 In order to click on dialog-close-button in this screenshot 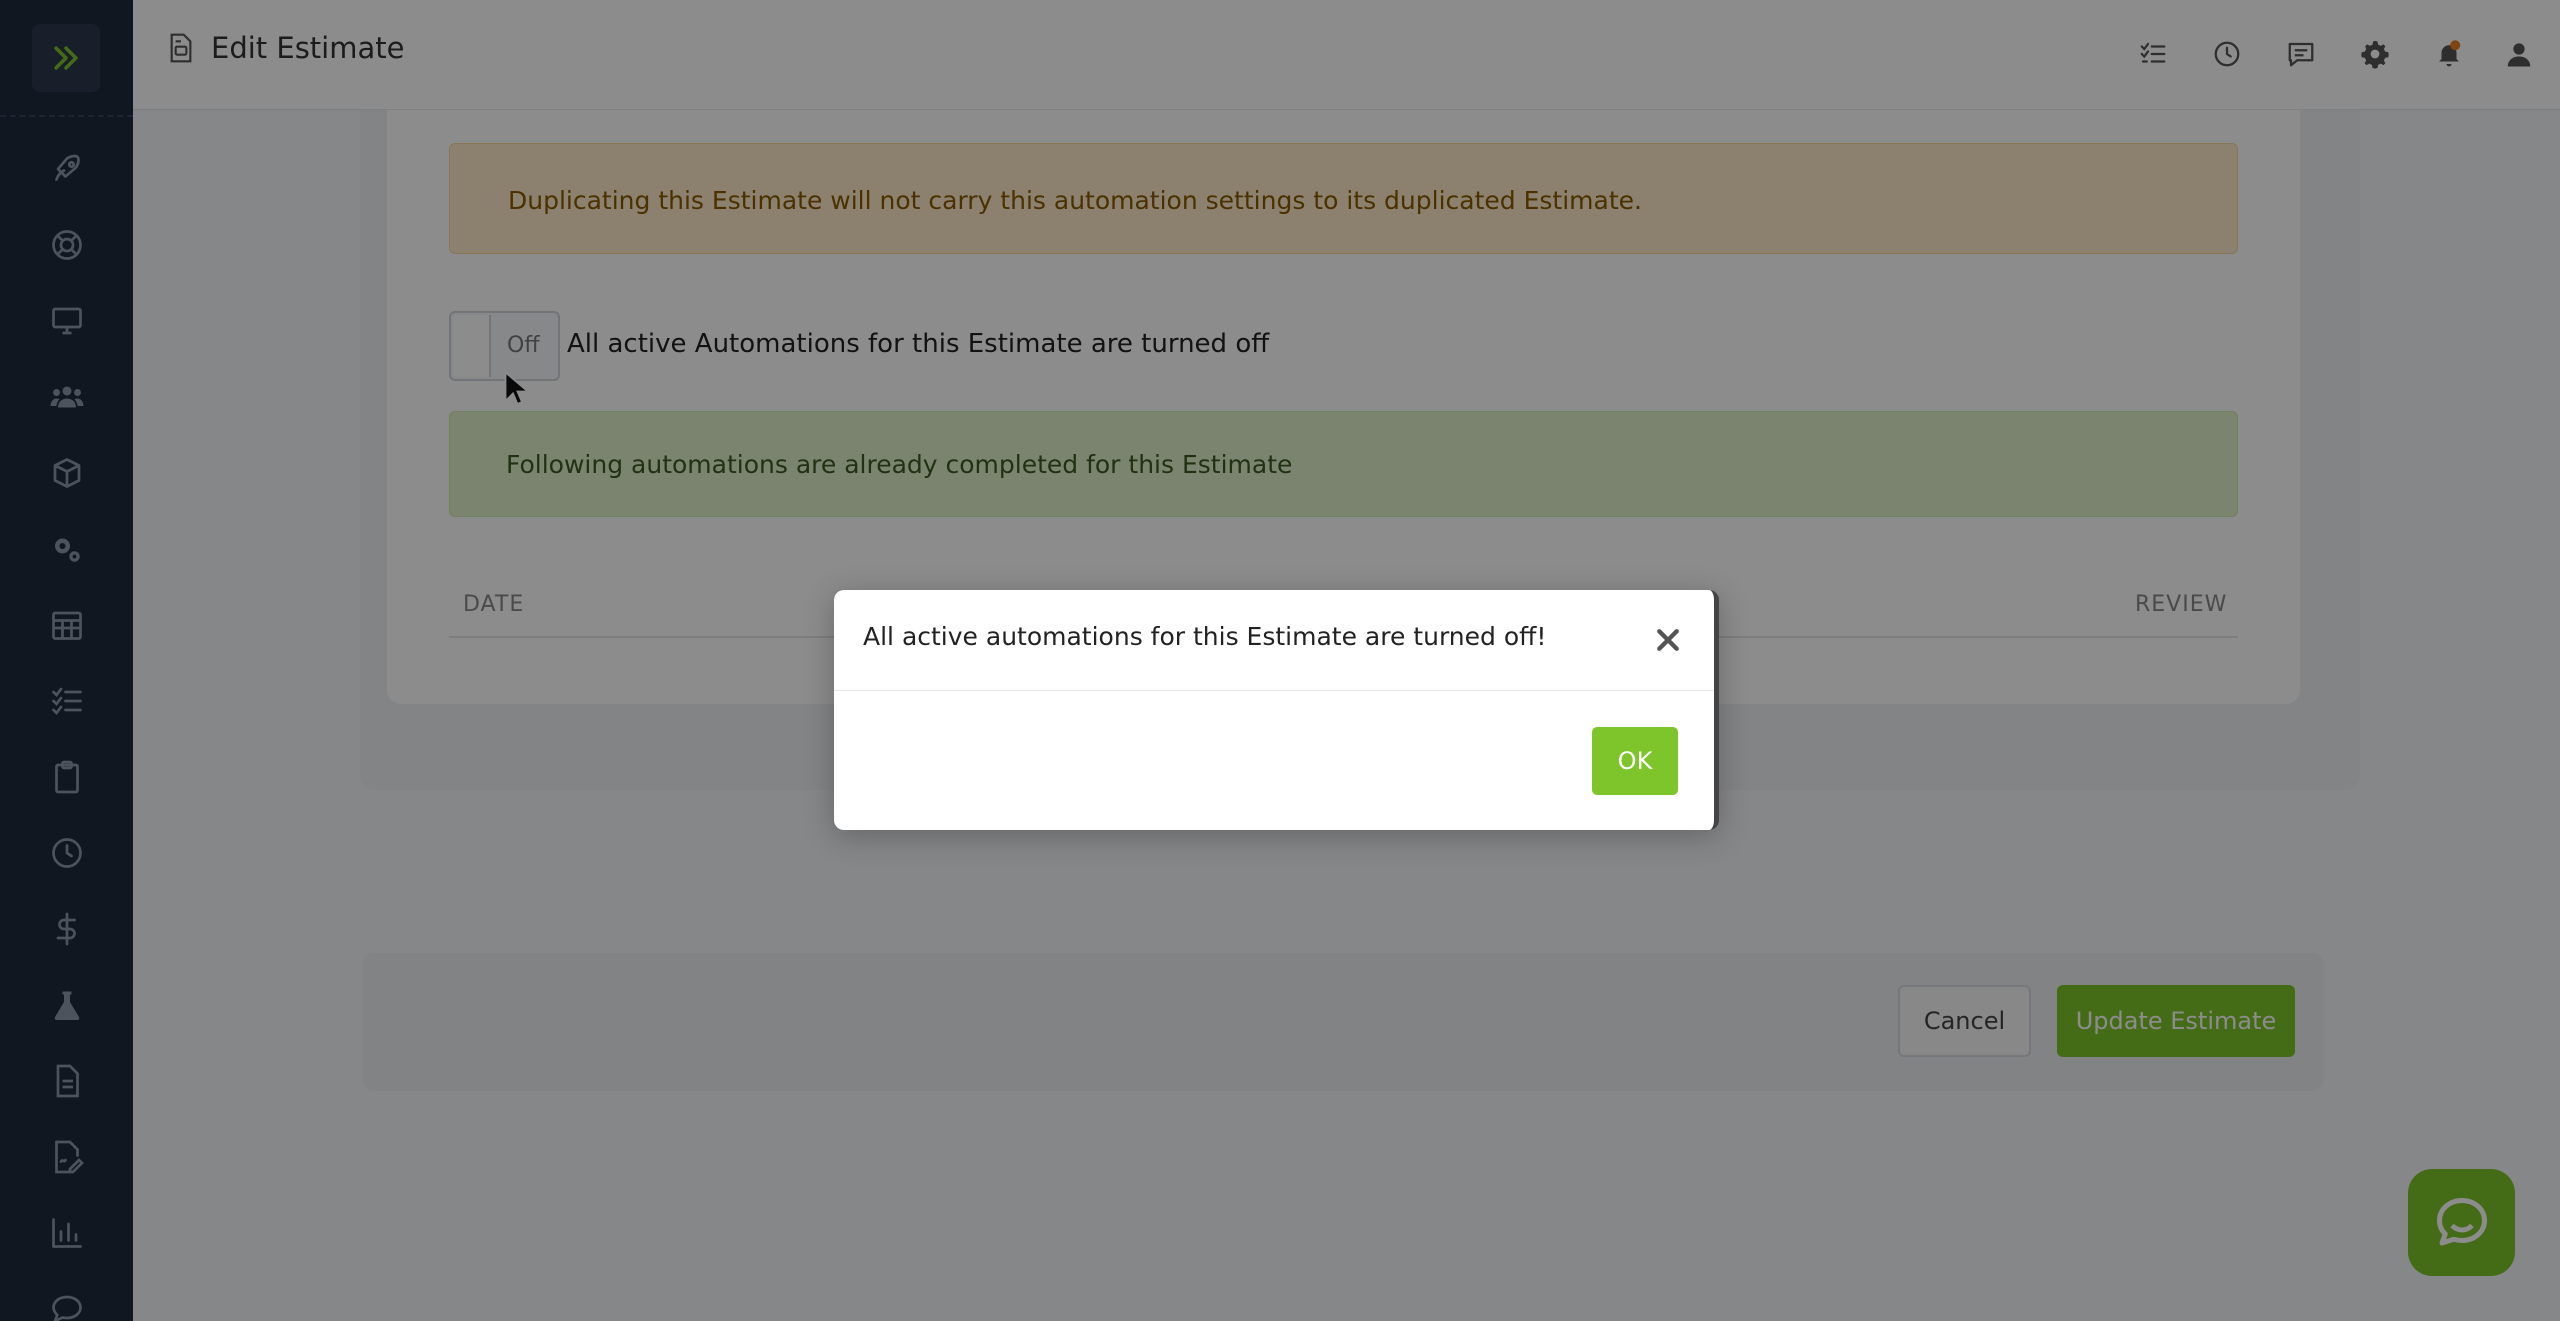, I will do `click(1668, 640)`.